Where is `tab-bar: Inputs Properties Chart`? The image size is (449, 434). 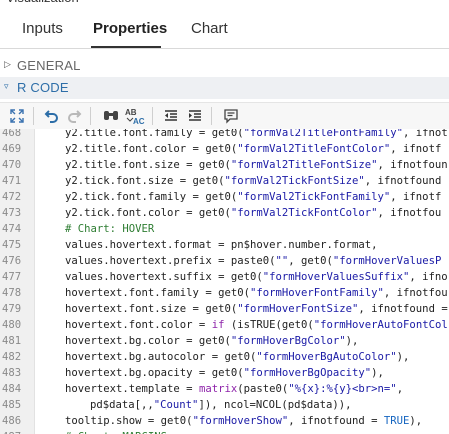 tab-bar: Inputs Properties Chart is located at coordinates (224, 30).